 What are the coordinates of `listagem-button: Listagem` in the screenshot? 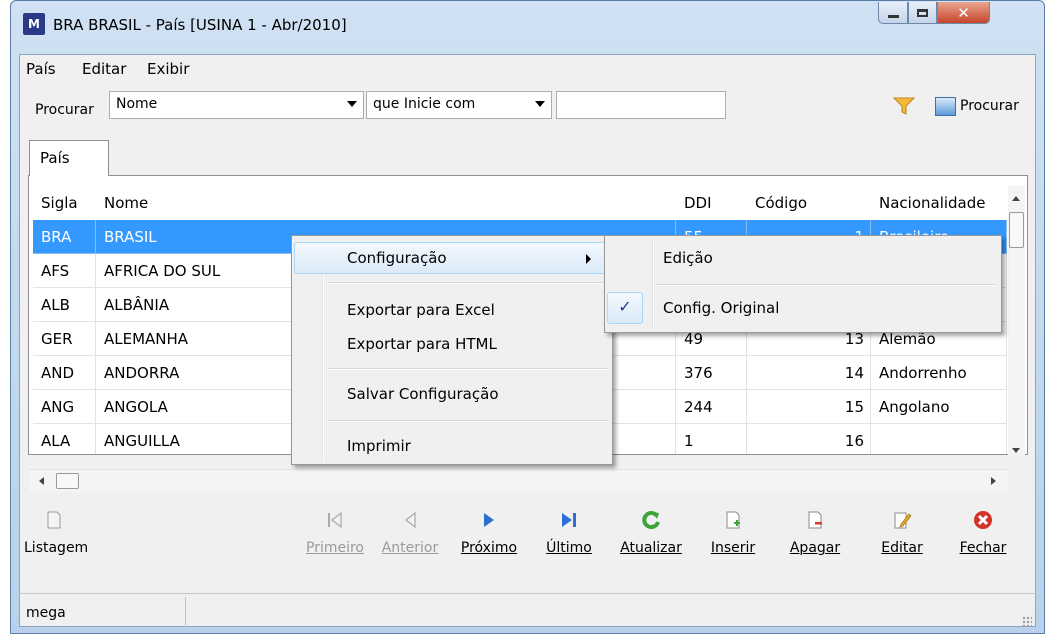 It's located at (56, 528).